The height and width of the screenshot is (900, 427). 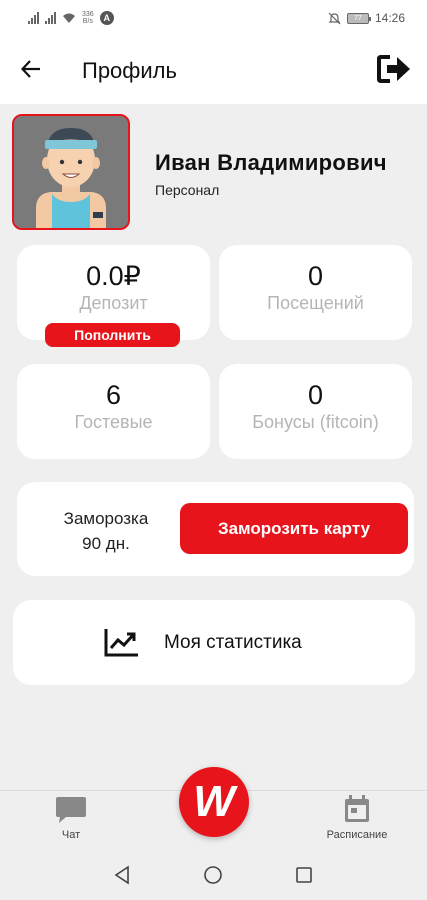 What do you see at coordinates (113, 395) in the screenshot?
I see `guests-value: 6` at bounding box center [113, 395].